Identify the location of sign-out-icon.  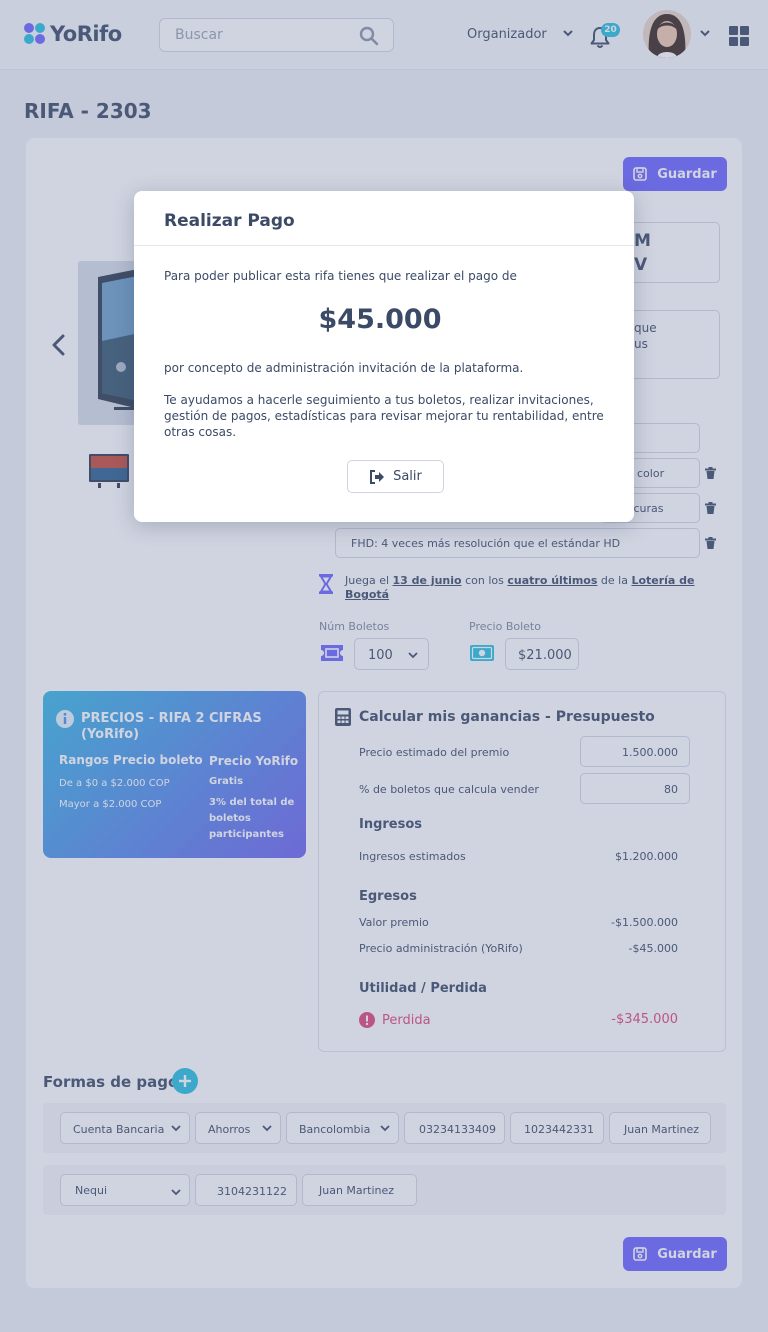
(377, 476).